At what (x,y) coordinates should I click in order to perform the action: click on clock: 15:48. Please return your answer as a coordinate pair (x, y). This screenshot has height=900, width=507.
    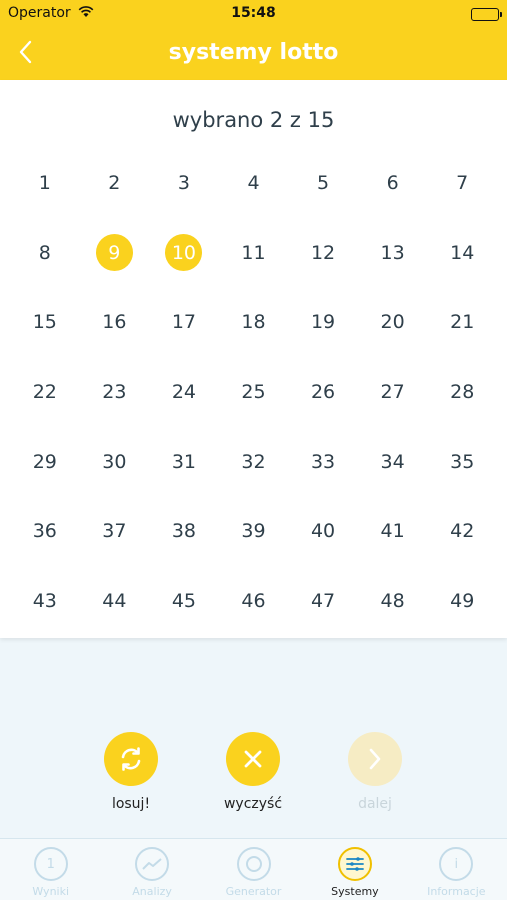
    Looking at the image, I should click on (253, 13).